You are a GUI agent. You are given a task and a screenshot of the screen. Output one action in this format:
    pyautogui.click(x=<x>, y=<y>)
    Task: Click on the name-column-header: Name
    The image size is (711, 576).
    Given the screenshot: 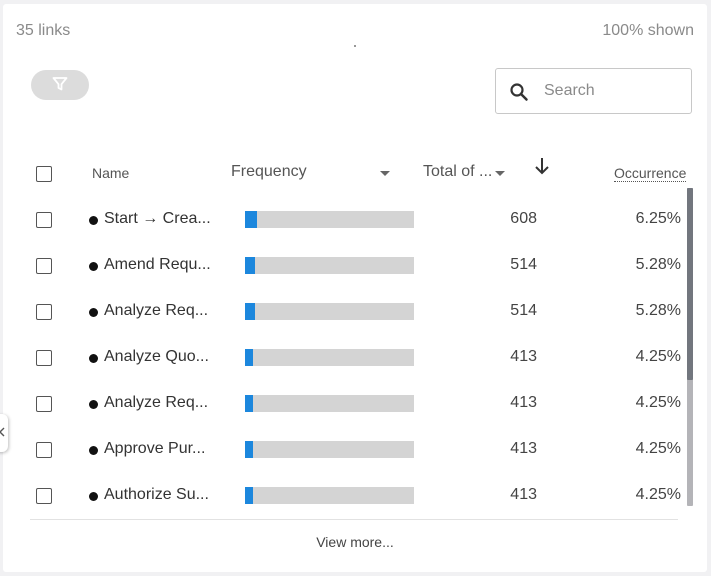 What is the action you would take?
    pyautogui.click(x=110, y=173)
    